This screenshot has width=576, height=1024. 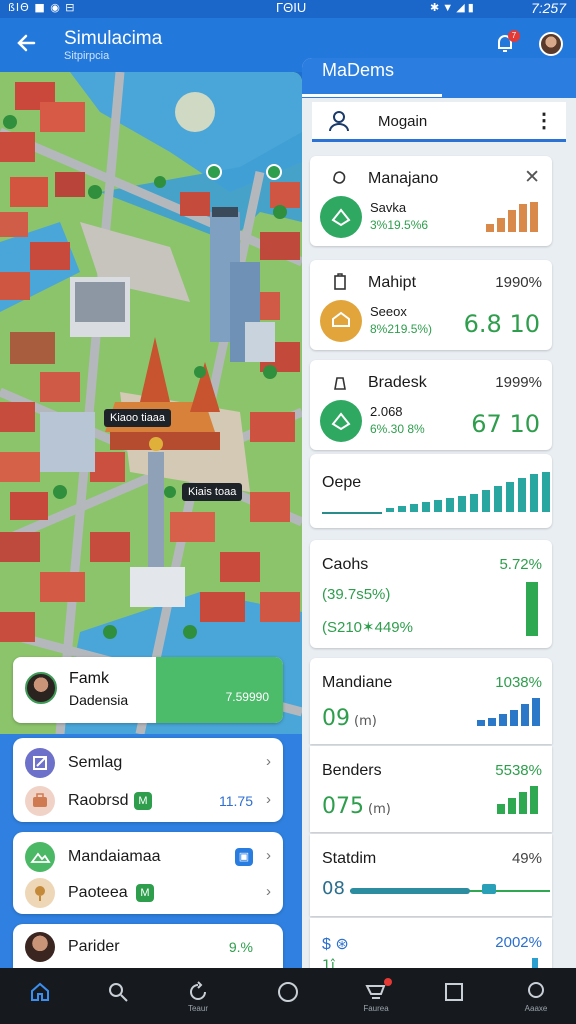 What do you see at coordinates (372, 95) in the screenshot?
I see `tab-indicator` at bounding box center [372, 95].